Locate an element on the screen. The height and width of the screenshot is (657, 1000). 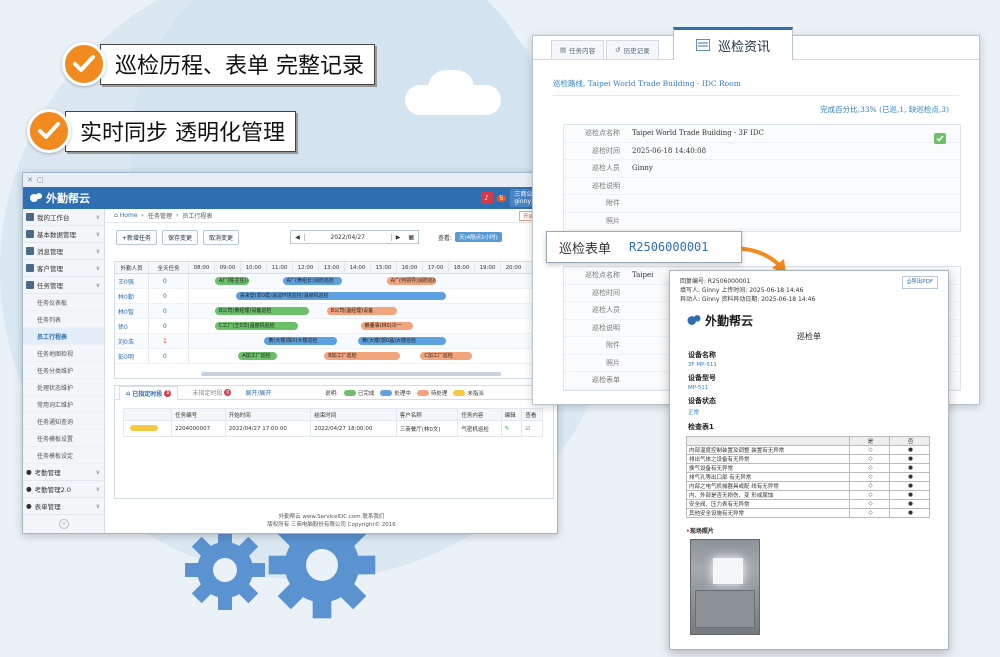
employee-name: 刘0浩 is located at coordinates (132, 341).